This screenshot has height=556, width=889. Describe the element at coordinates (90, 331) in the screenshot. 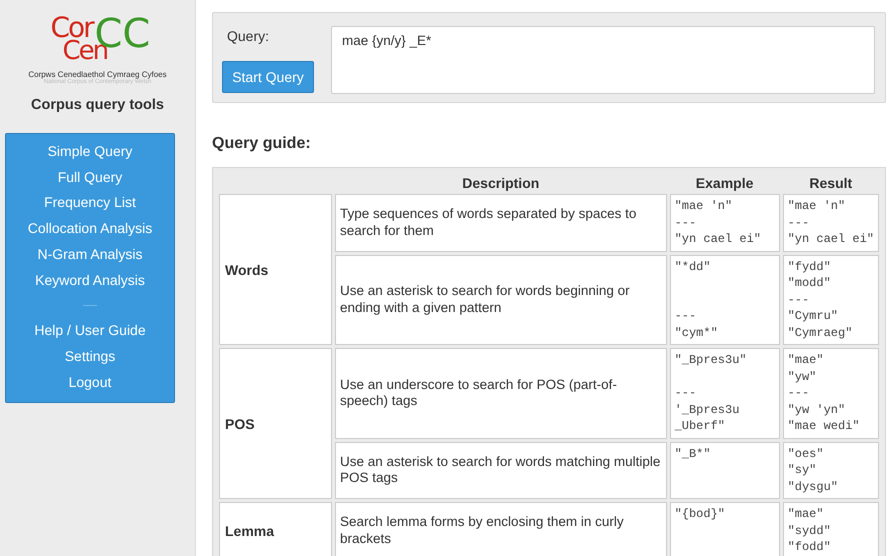

I see `nav-link: Help / User Guide` at that location.